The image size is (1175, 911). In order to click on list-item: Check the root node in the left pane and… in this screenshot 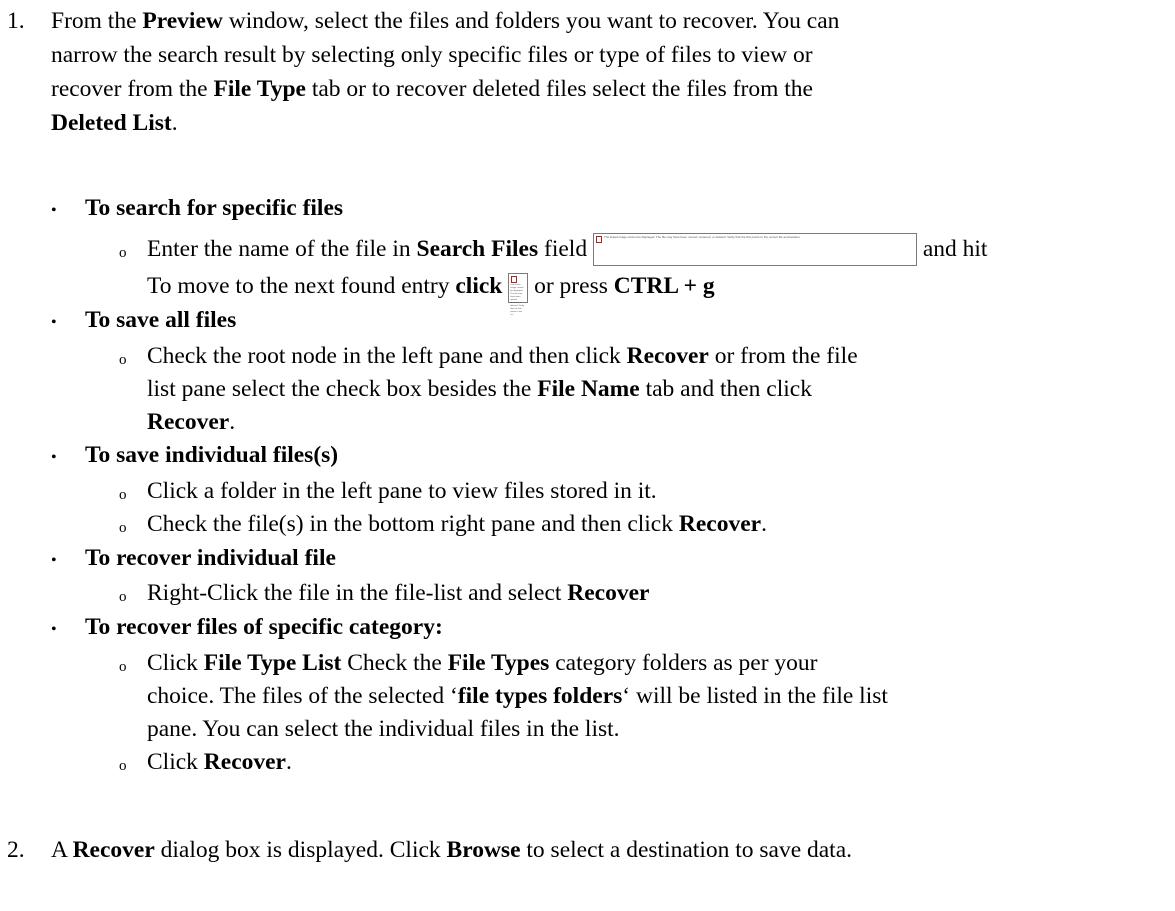, I will do `click(502, 356)`.